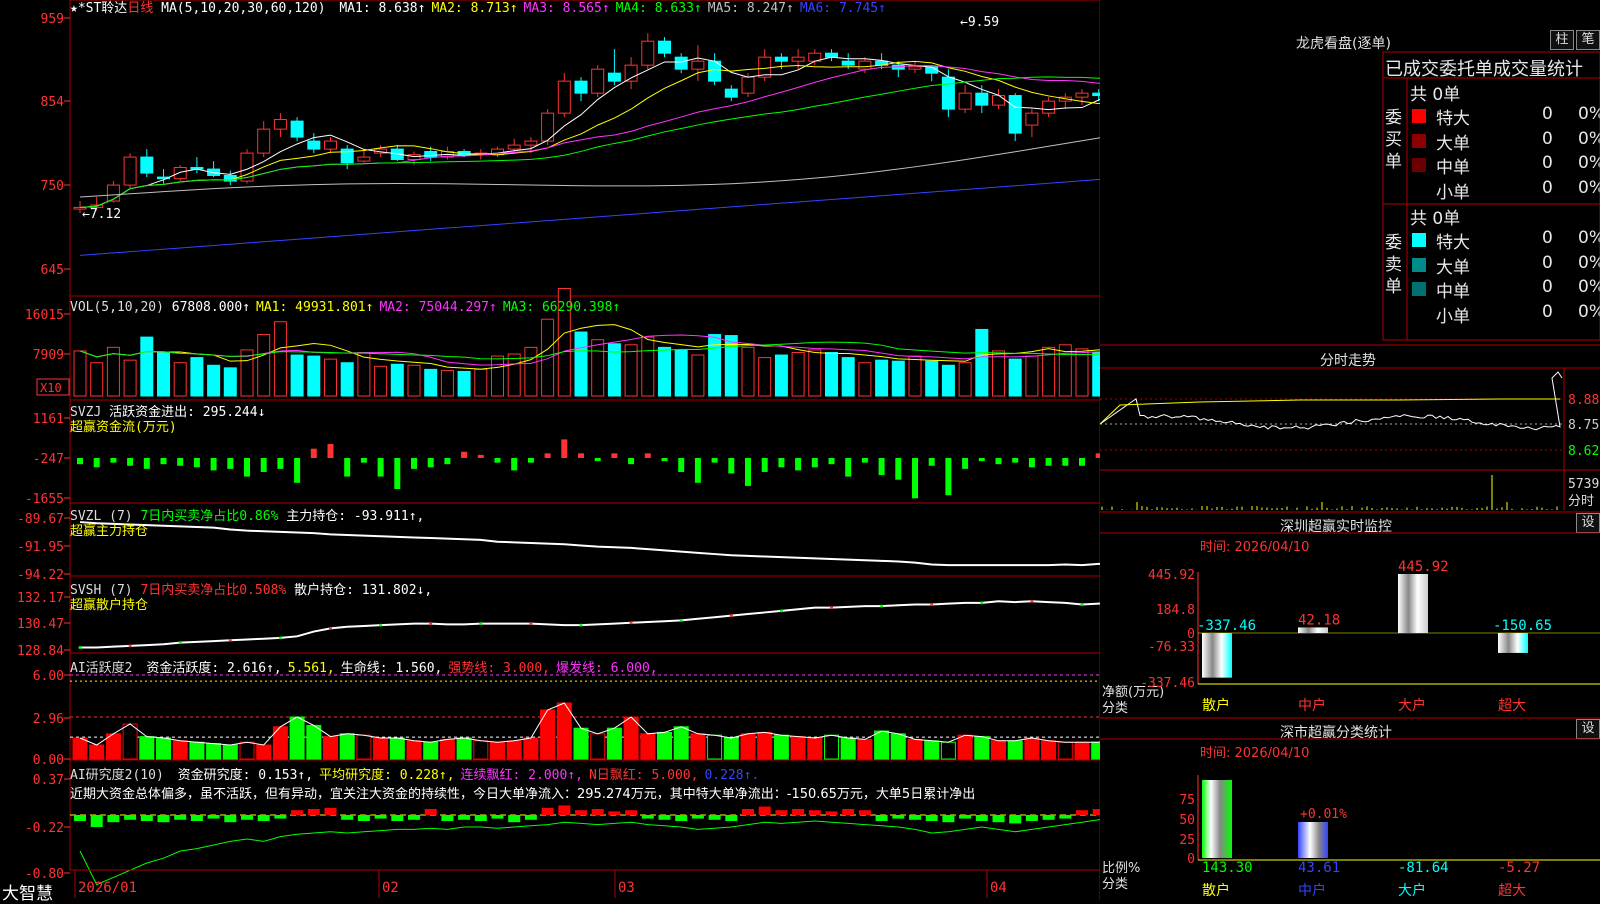 Image resolution: width=1600 pixels, height=904 pixels. Describe the element at coordinates (140, 8) in the screenshot. I see `period-label: 日线` at that location.